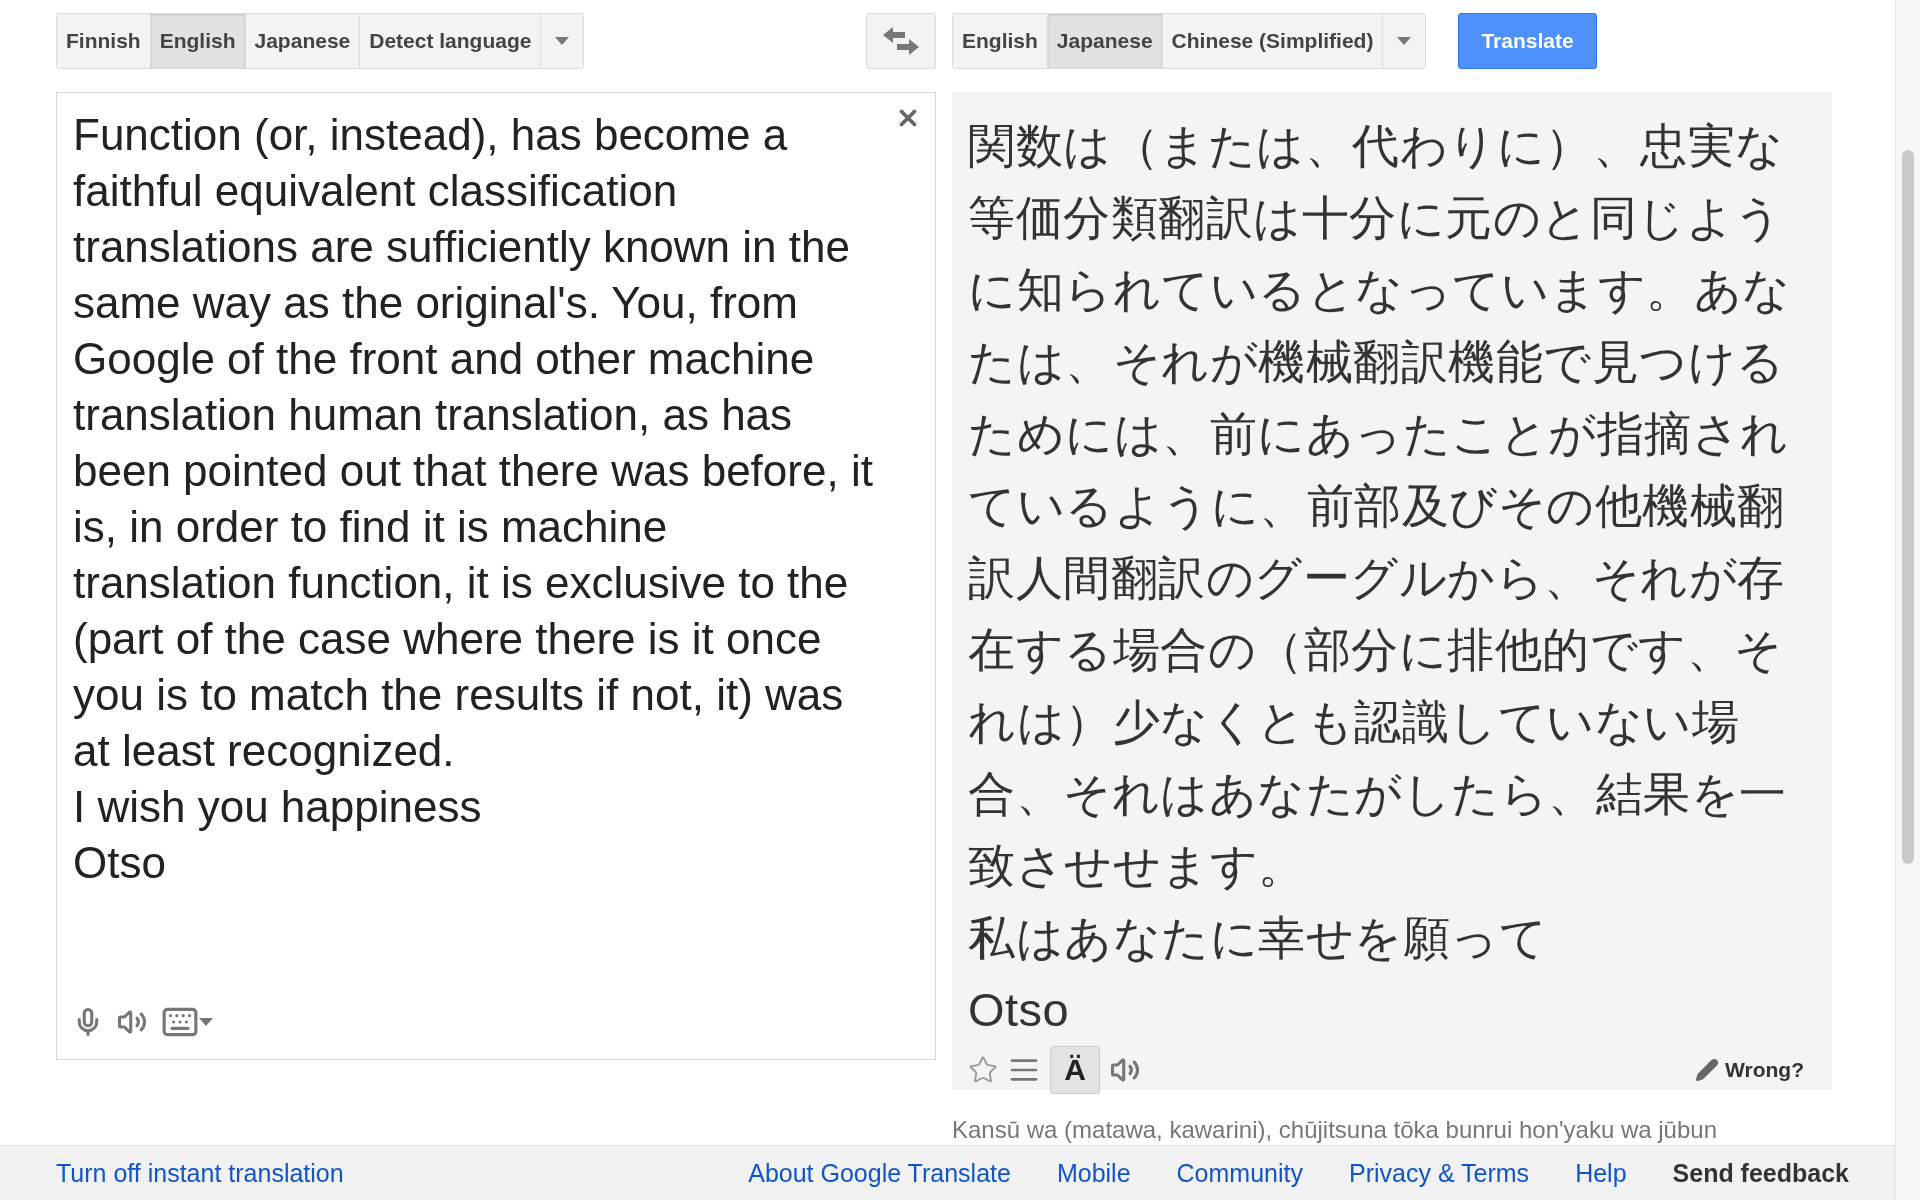 This screenshot has width=1920, height=1200. What do you see at coordinates (1601, 1173) in the screenshot?
I see `footer-link: Help` at bounding box center [1601, 1173].